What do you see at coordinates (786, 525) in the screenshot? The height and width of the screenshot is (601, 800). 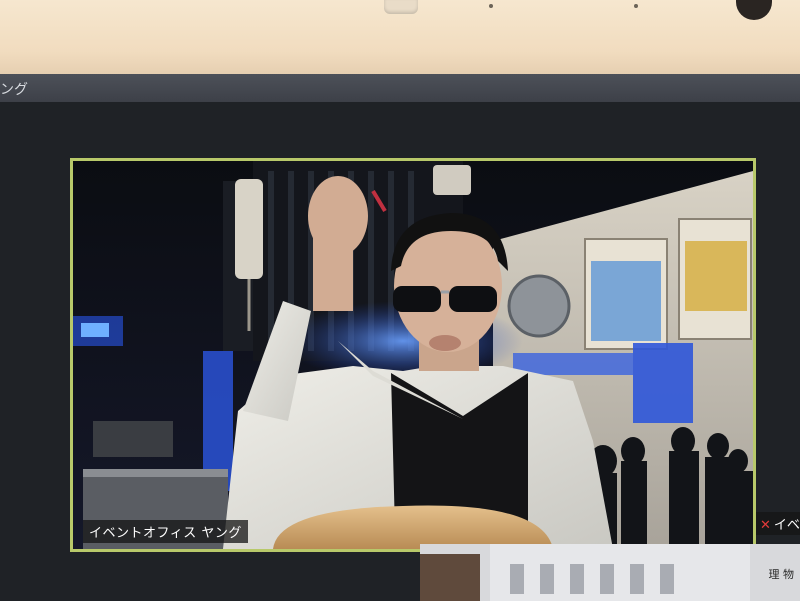 I see `side-participant-name: イベ` at bounding box center [786, 525].